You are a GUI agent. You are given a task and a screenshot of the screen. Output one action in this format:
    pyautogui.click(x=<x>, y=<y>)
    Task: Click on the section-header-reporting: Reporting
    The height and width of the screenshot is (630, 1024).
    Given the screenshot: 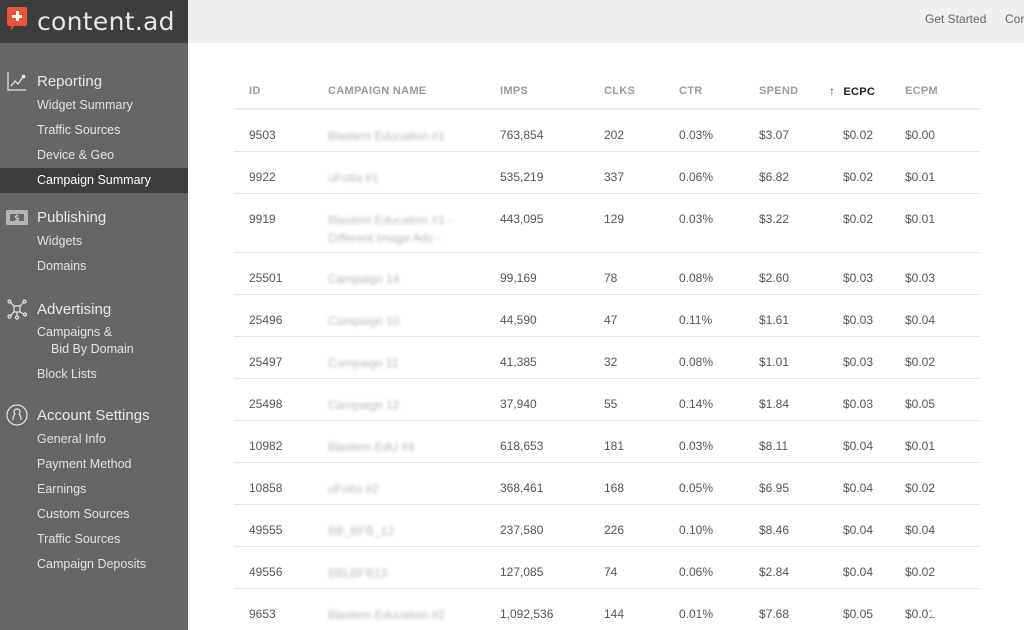 What is the action you would take?
    pyautogui.click(x=94, y=81)
    